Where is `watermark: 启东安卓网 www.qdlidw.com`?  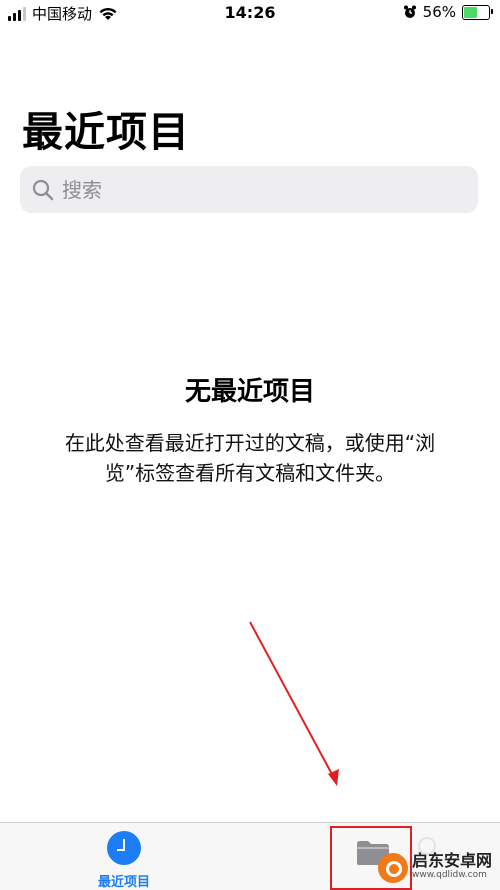 watermark: 启东安卓网 www.qdlidw.com is located at coordinates (435, 868).